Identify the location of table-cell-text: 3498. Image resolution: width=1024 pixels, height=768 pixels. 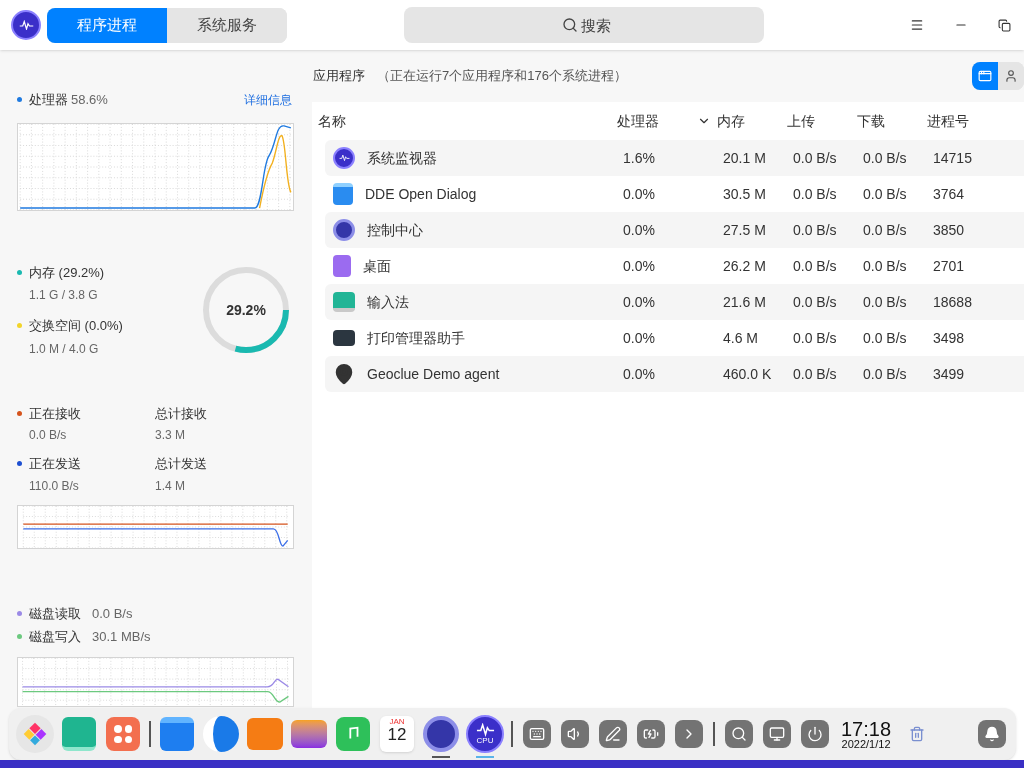
(949, 338).